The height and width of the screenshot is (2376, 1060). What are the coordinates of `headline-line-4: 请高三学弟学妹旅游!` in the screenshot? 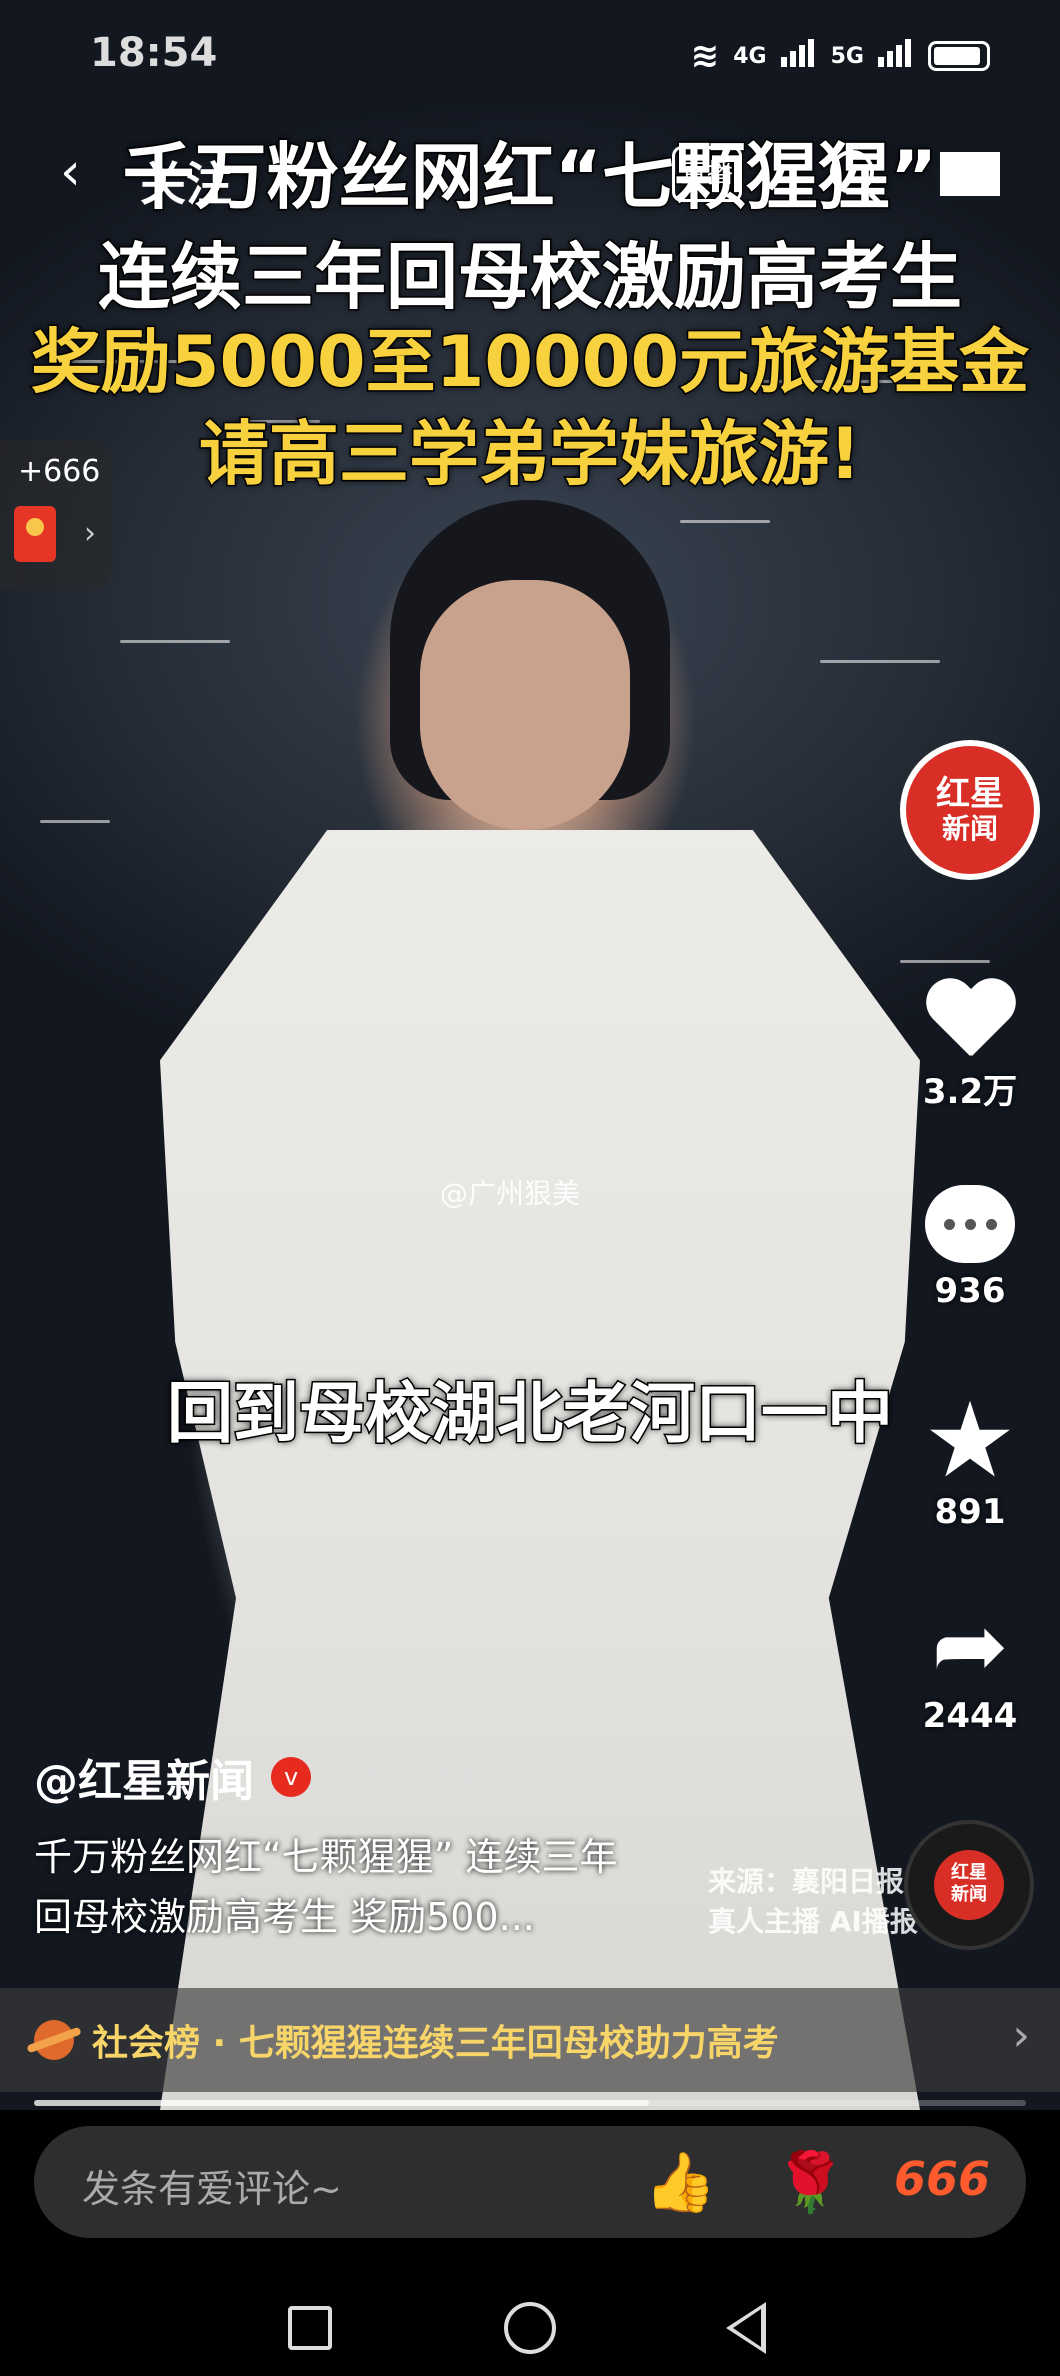 It's located at (530, 454).